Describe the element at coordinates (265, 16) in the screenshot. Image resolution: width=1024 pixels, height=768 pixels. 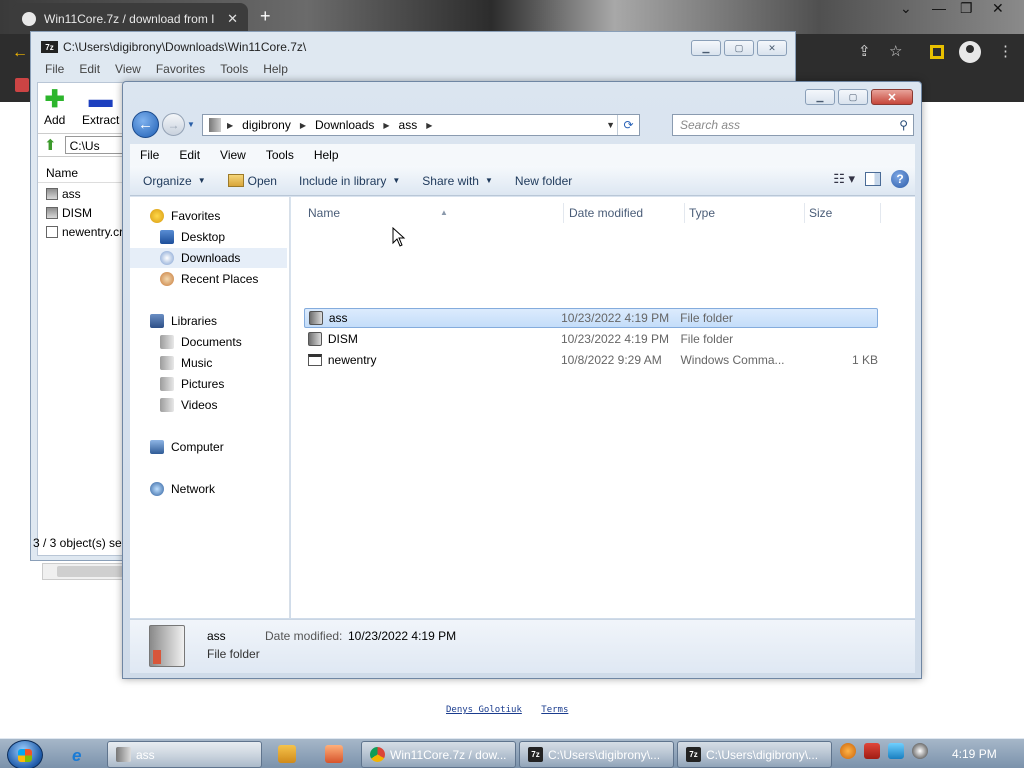
I see `new-tab-button: +` at that location.